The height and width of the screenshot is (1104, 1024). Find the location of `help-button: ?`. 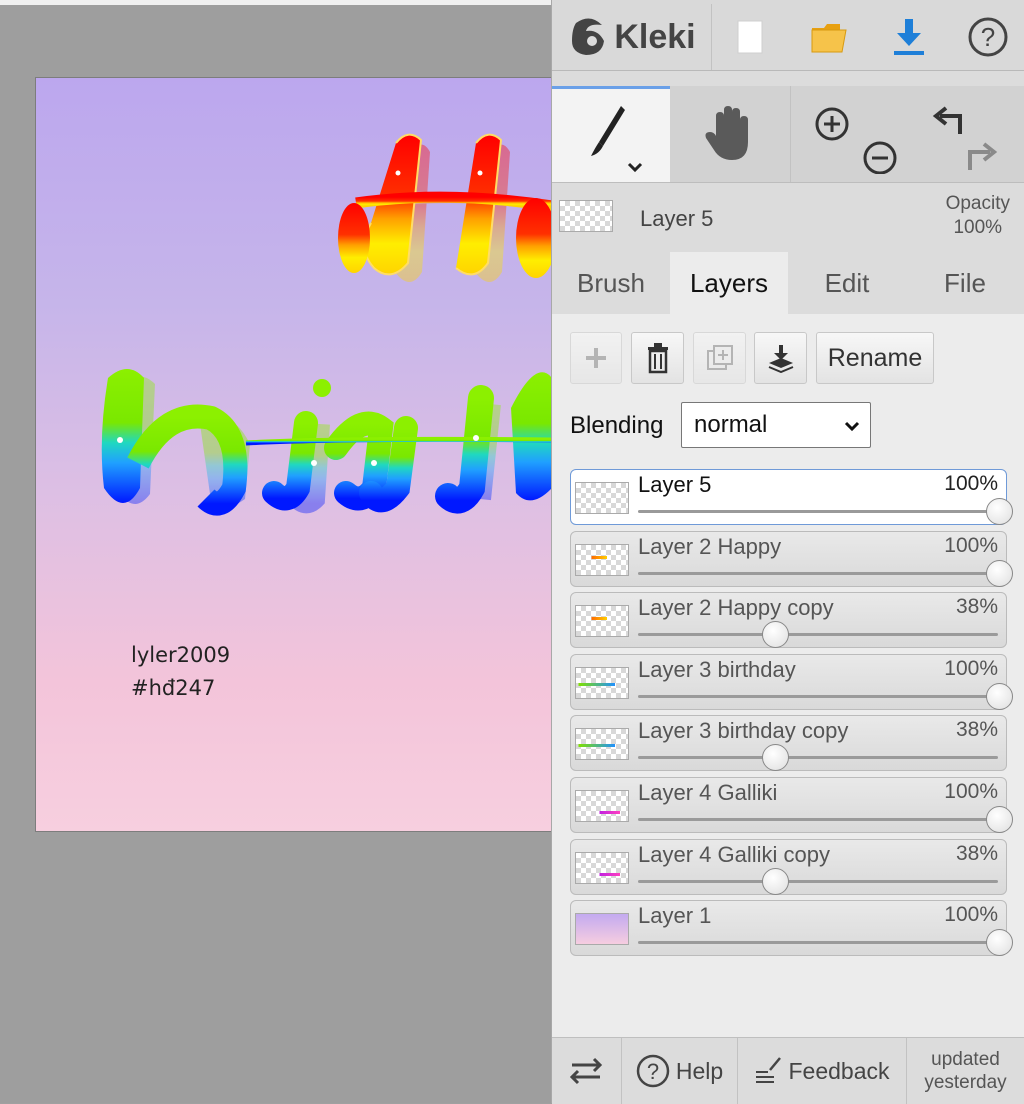

help-button: ? is located at coordinates (988, 37).